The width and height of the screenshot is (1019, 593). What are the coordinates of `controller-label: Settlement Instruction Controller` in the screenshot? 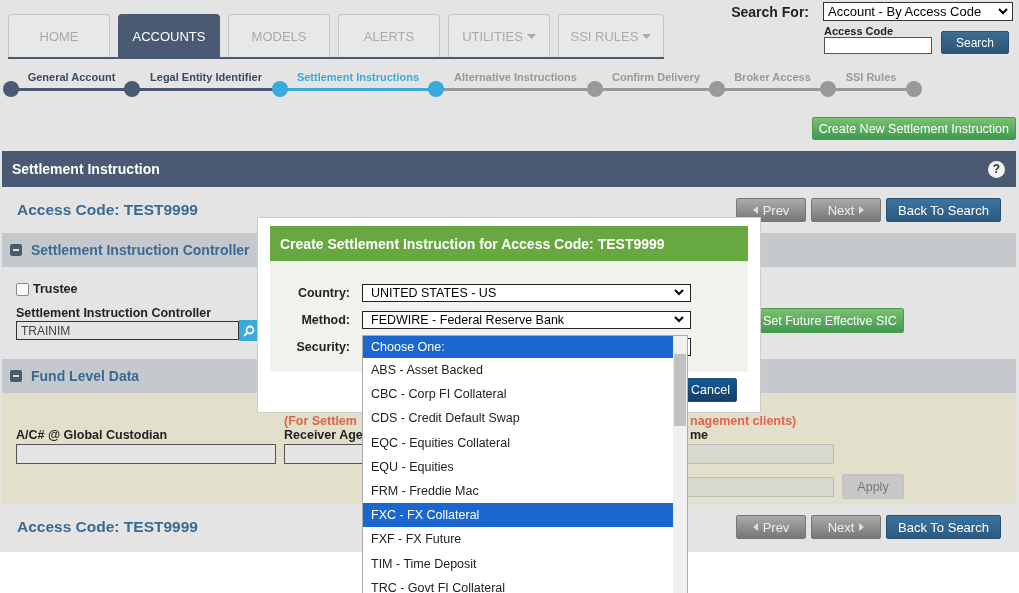 It's located at (114, 313).